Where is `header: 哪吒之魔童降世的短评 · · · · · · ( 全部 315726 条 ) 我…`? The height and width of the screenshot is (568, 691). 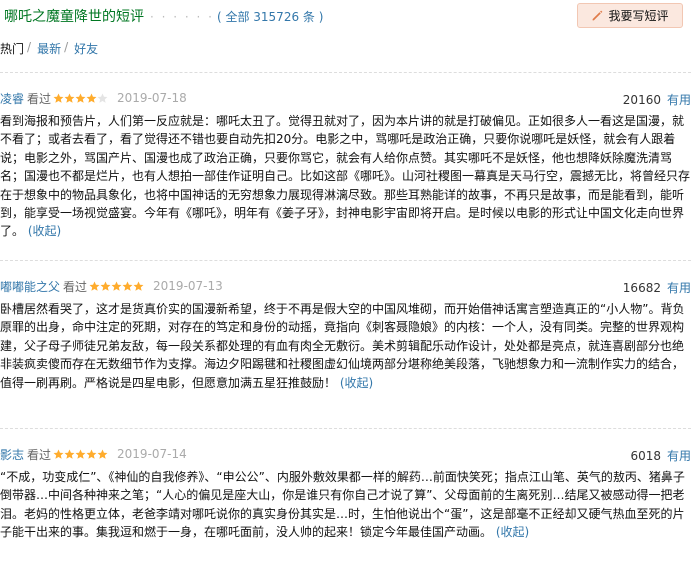 header: 哪吒之魔童降世的短评 · · · · · · ( 全部 315726 条 ) 我… is located at coordinates (344, 17).